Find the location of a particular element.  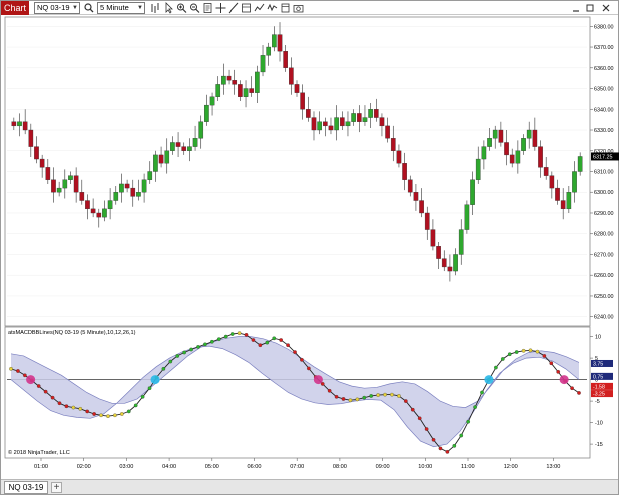

instrument-selector-value: NQ 03-19 is located at coordinates (53, 7).